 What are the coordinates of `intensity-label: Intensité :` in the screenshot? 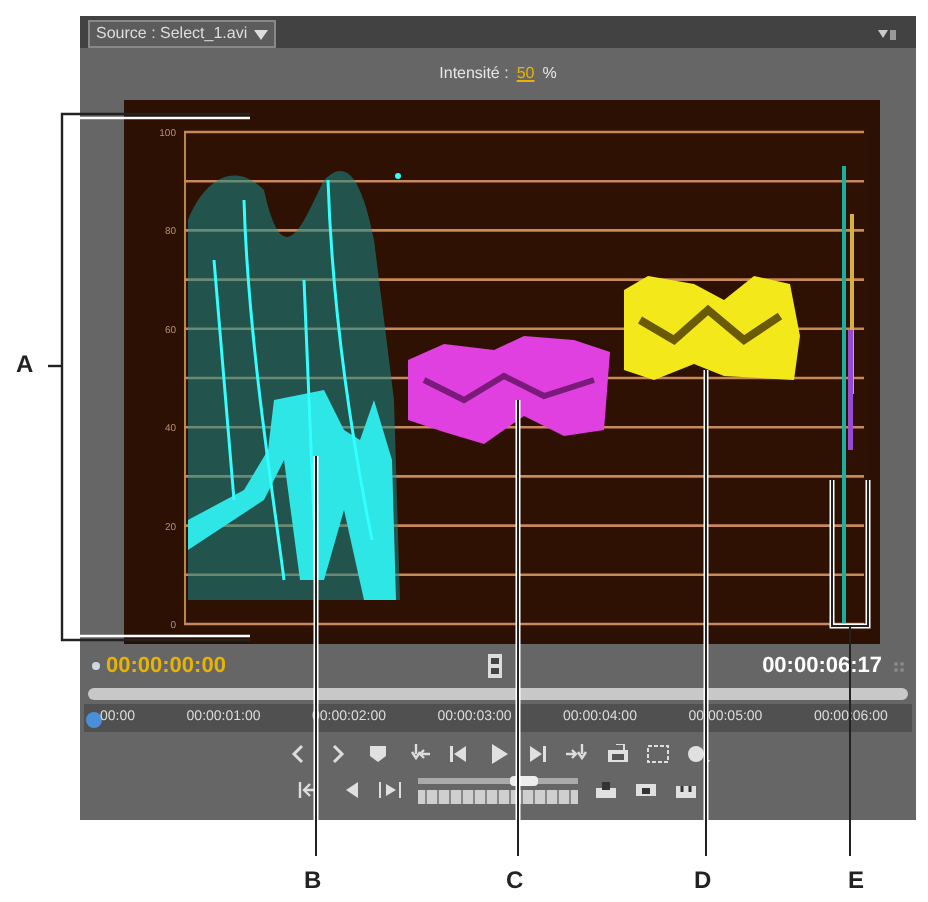 It's located at (474, 74).